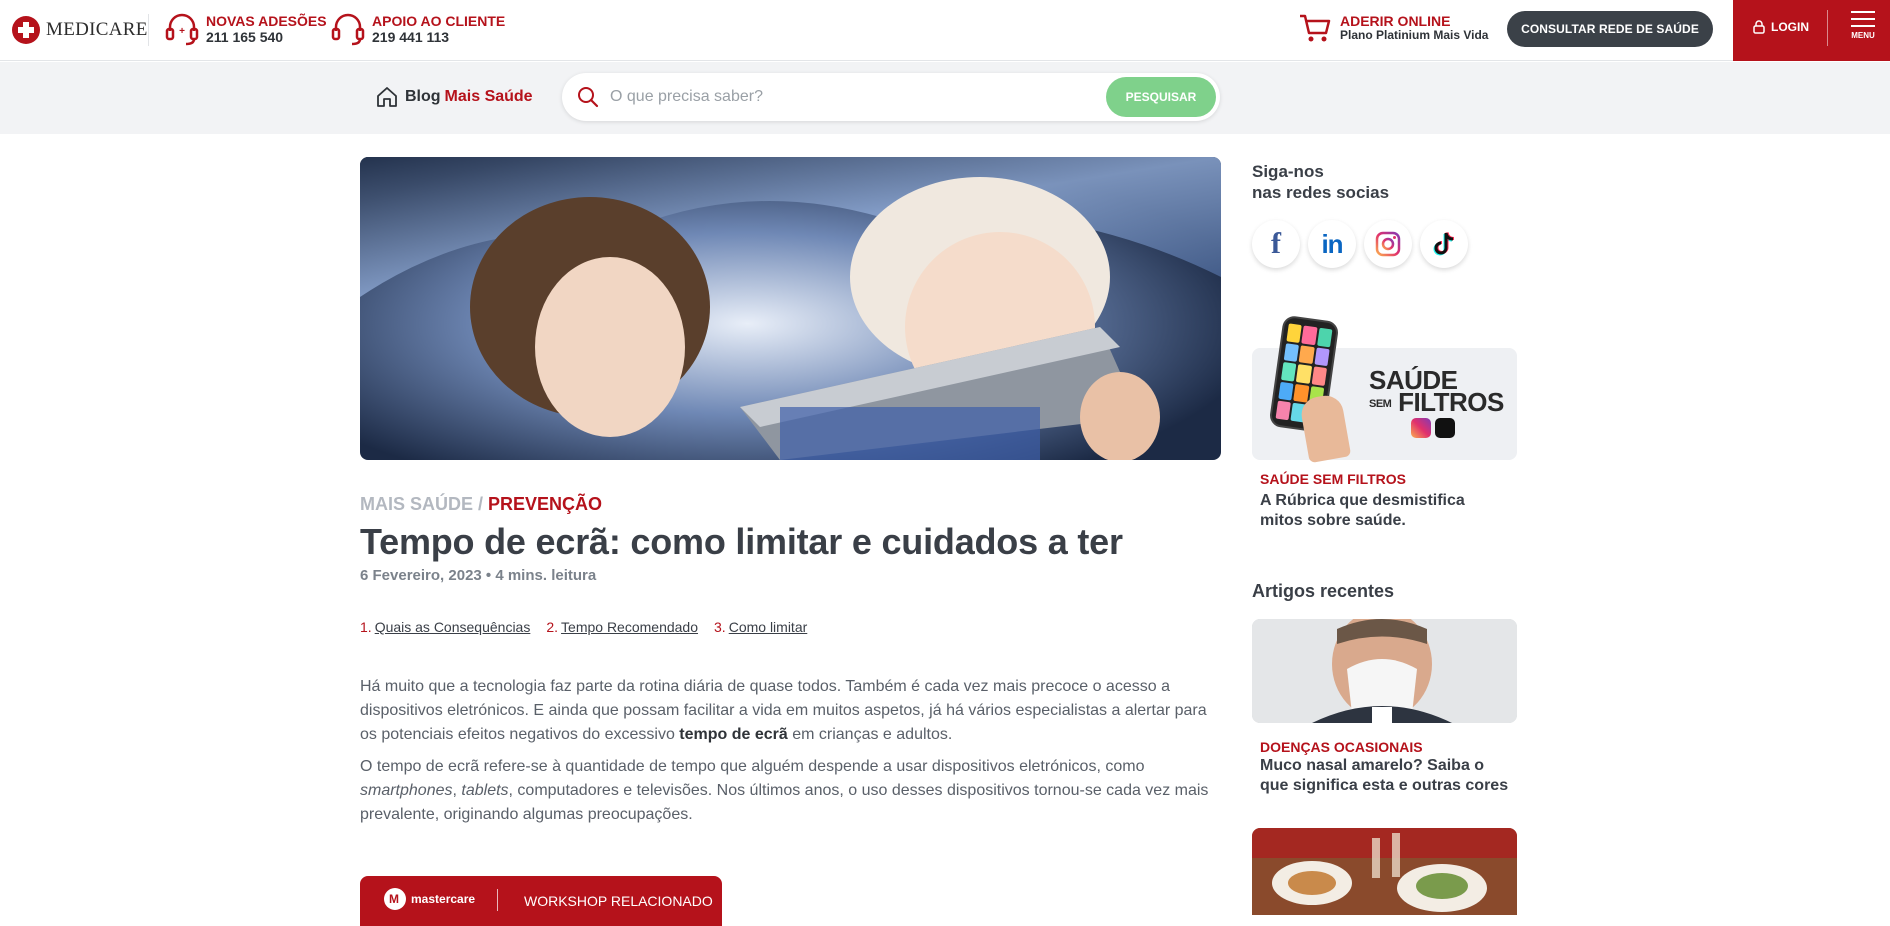  Describe the element at coordinates (453, 627) in the screenshot. I see `toc-link: Quais as Consequências` at that location.